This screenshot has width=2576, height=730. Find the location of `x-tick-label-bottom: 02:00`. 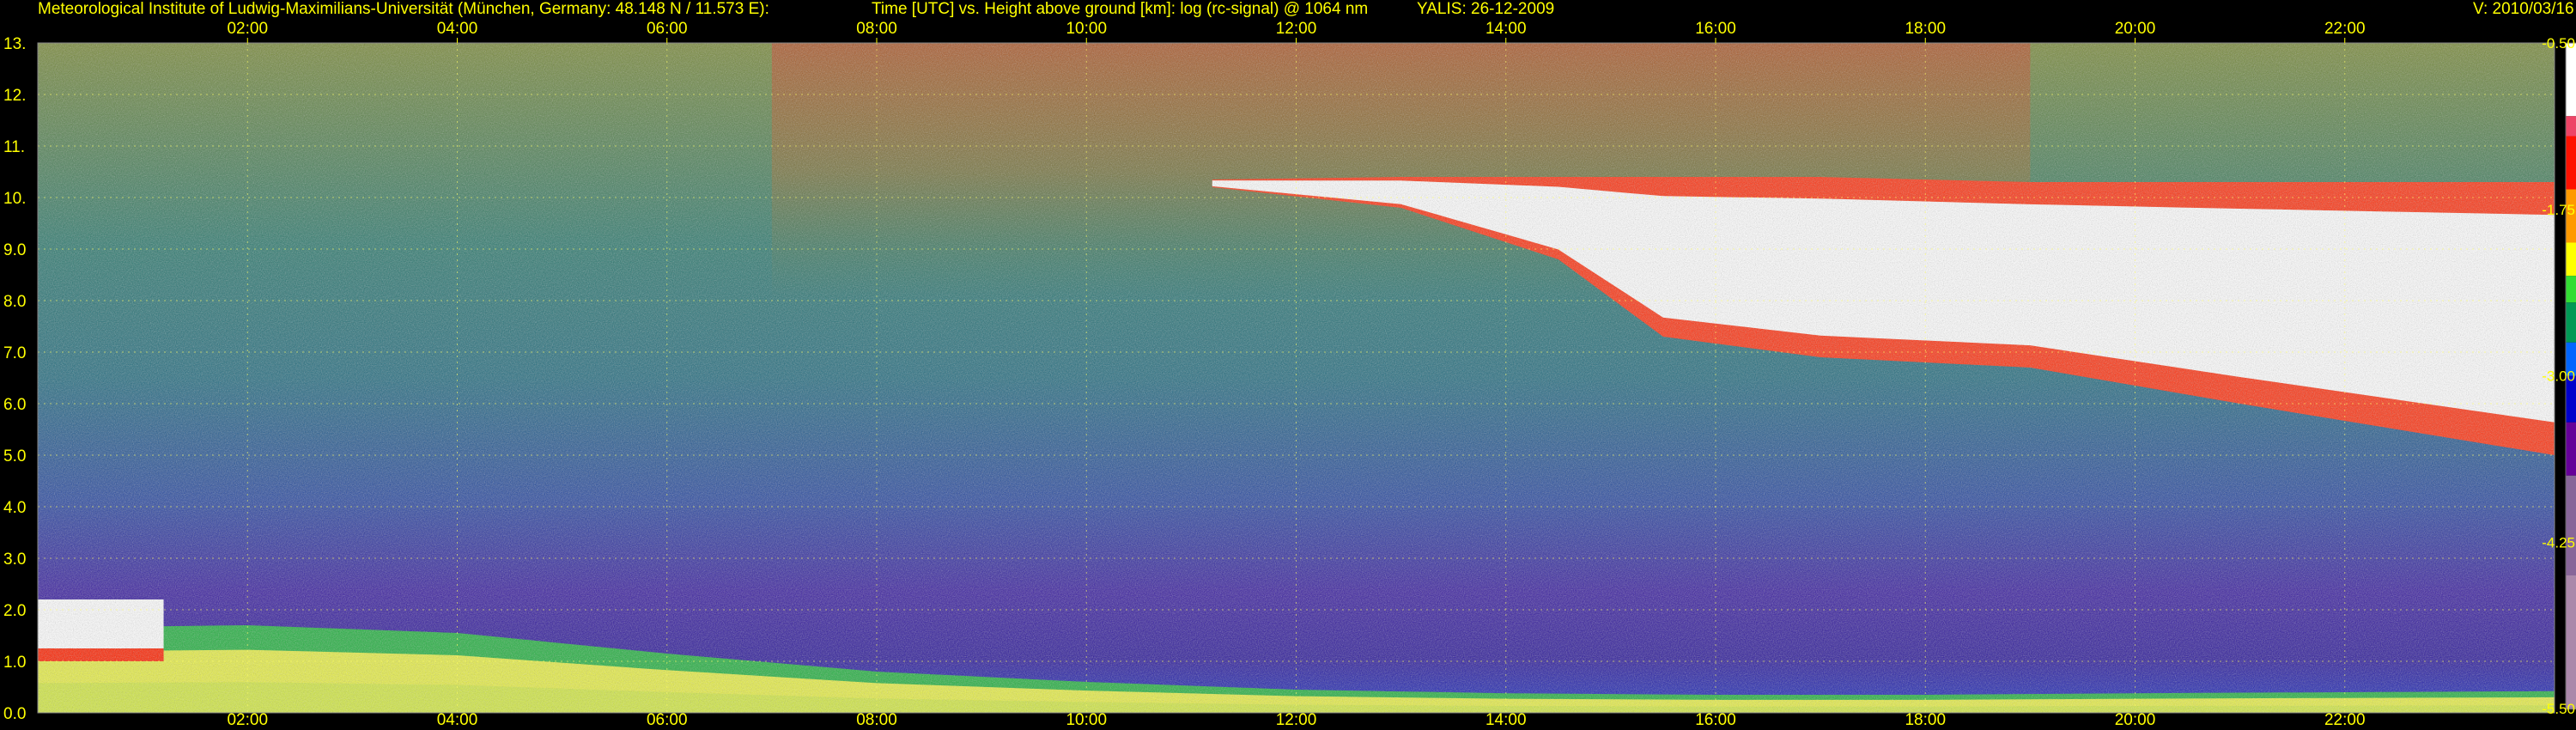

x-tick-label-bottom: 02:00 is located at coordinates (248, 720).